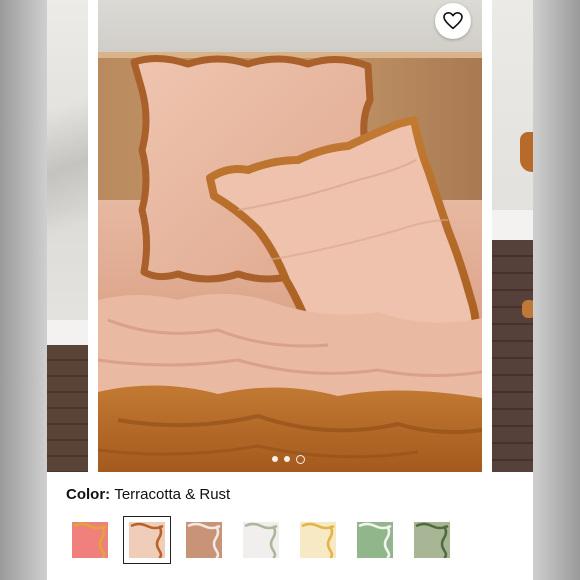 This screenshot has height=580, width=580. I want to click on next-image-peek, so click(512, 236).